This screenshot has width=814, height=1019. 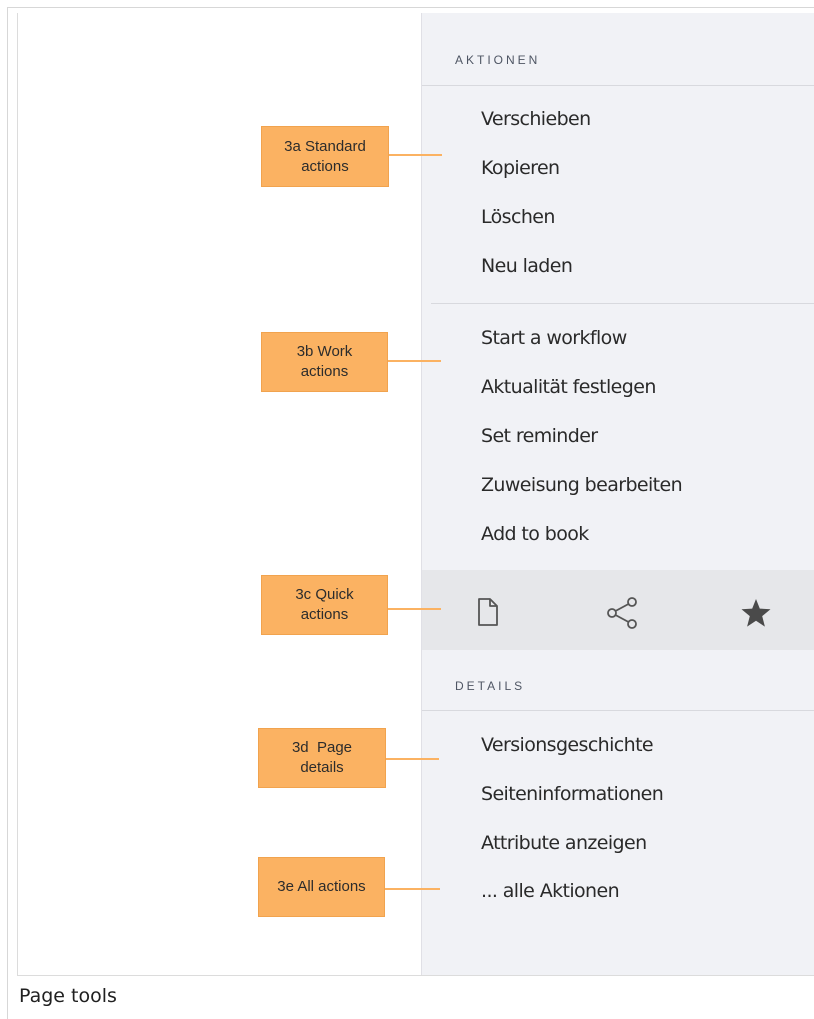 What do you see at coordinates (564, 843) in the screenshot?
I see `menu-item-show-attributes: Attribute anzeigen` at bounding box center [564, 843].